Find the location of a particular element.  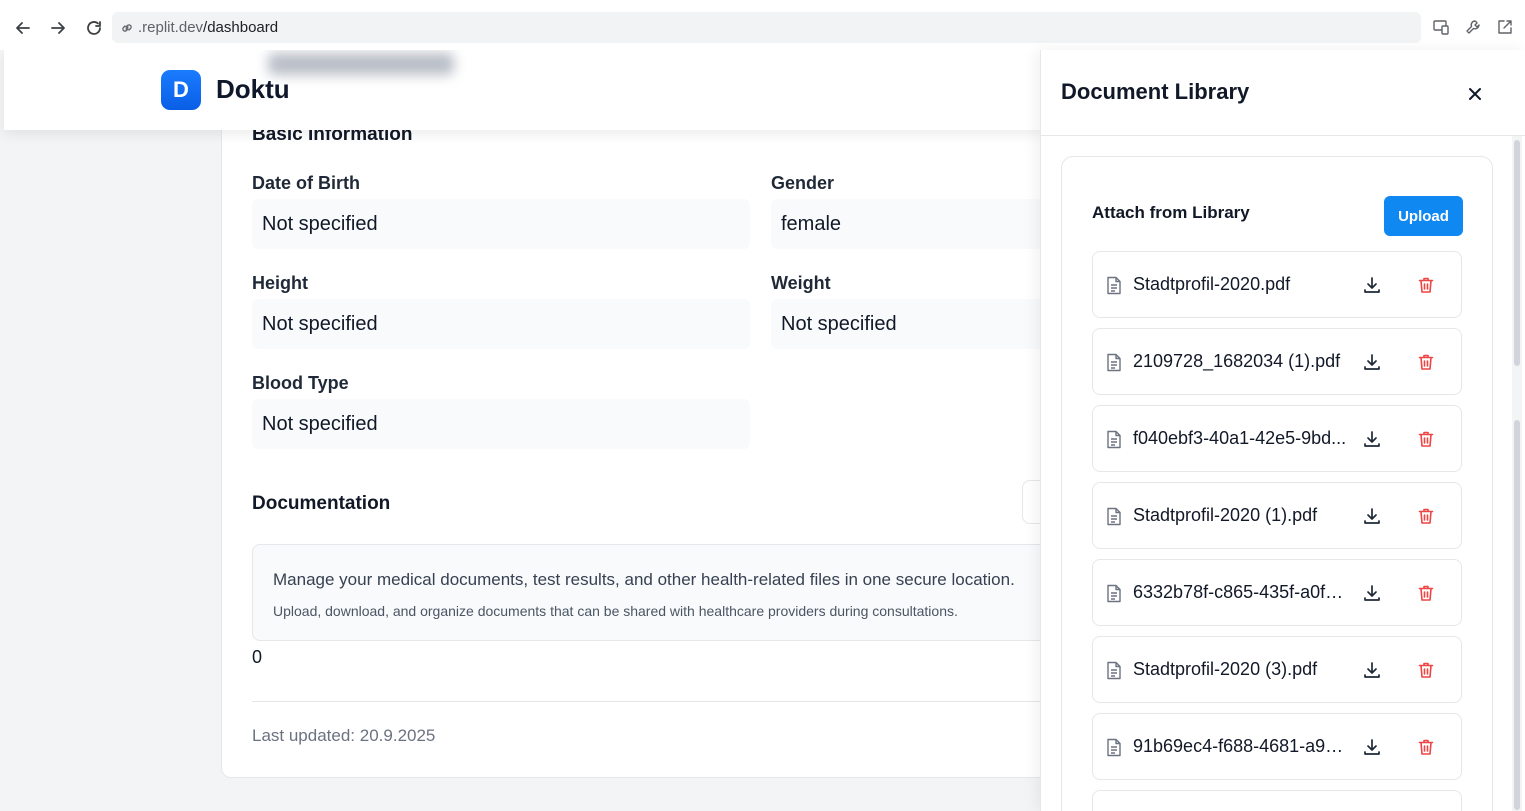

url-path: /dashboard is located at coordinates (241, 27).